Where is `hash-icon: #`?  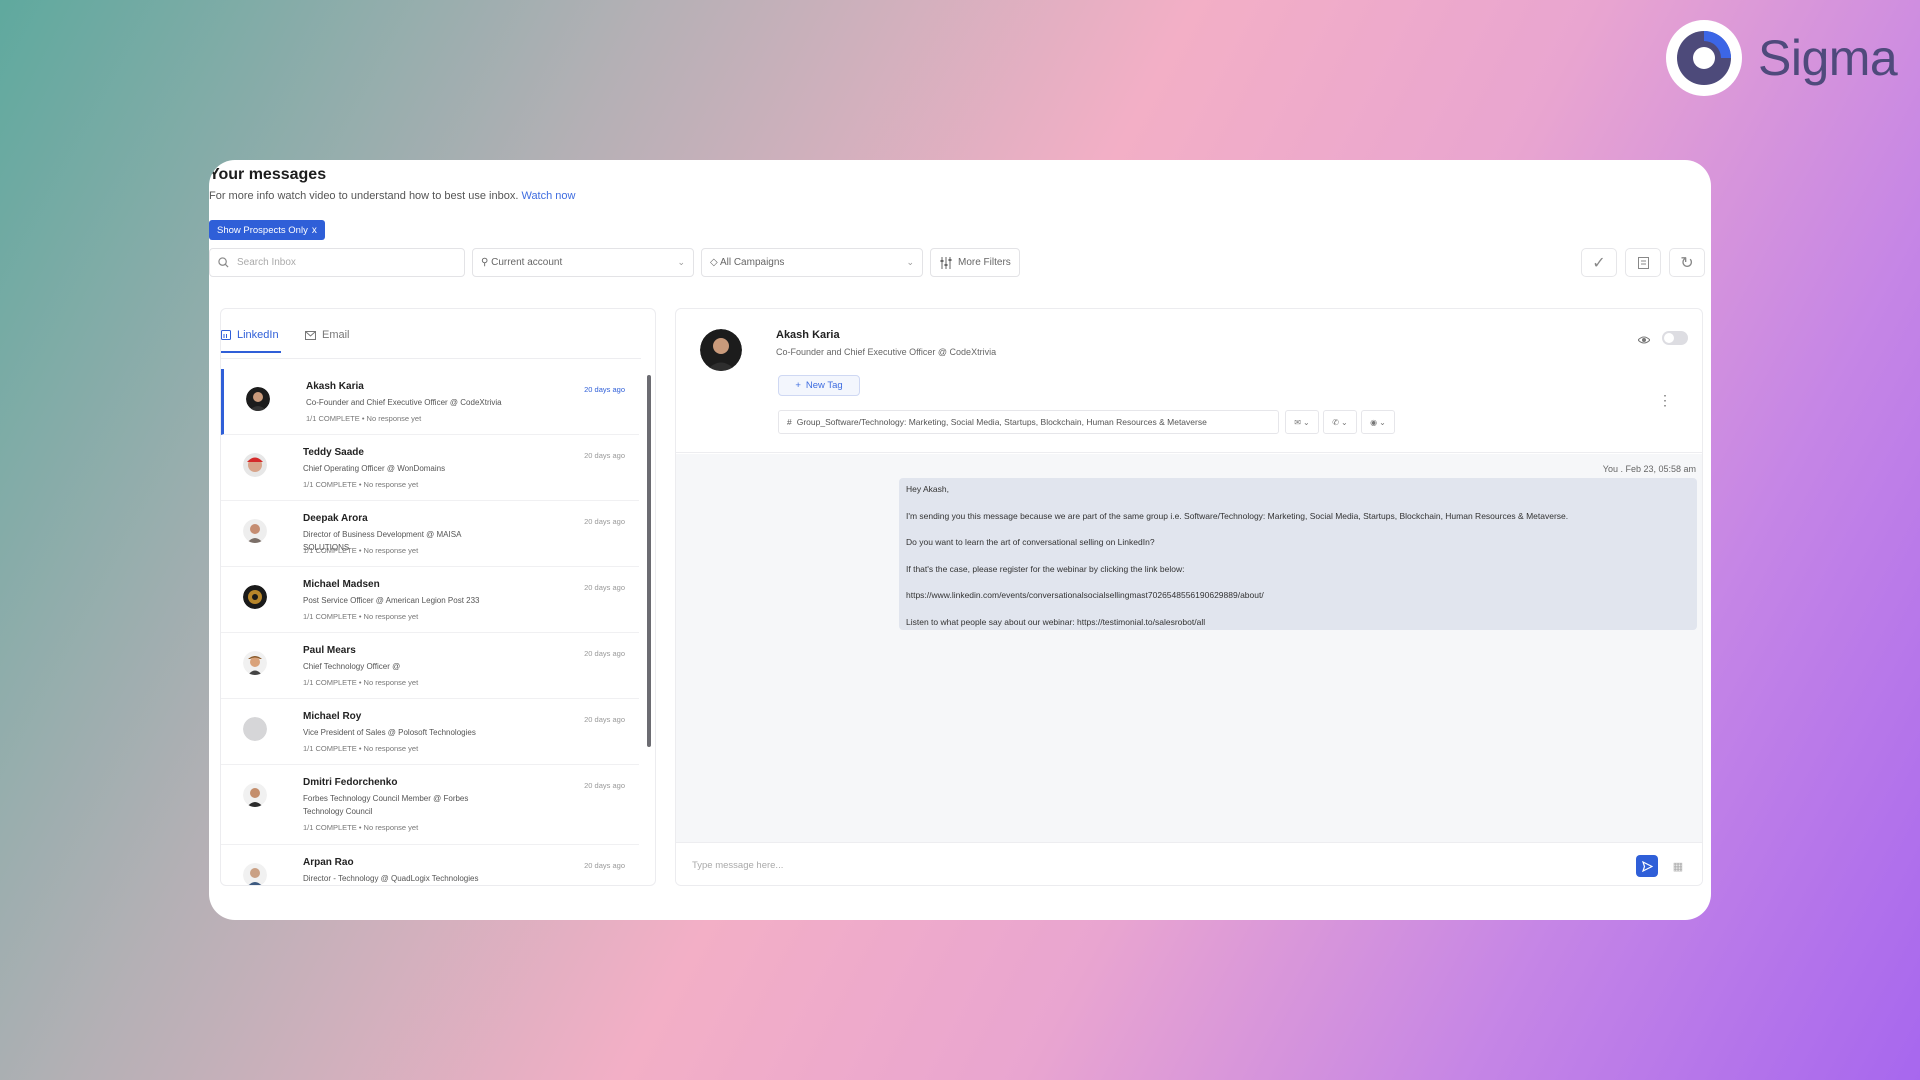
hash-icon: # is located at coordinates (789, 422).